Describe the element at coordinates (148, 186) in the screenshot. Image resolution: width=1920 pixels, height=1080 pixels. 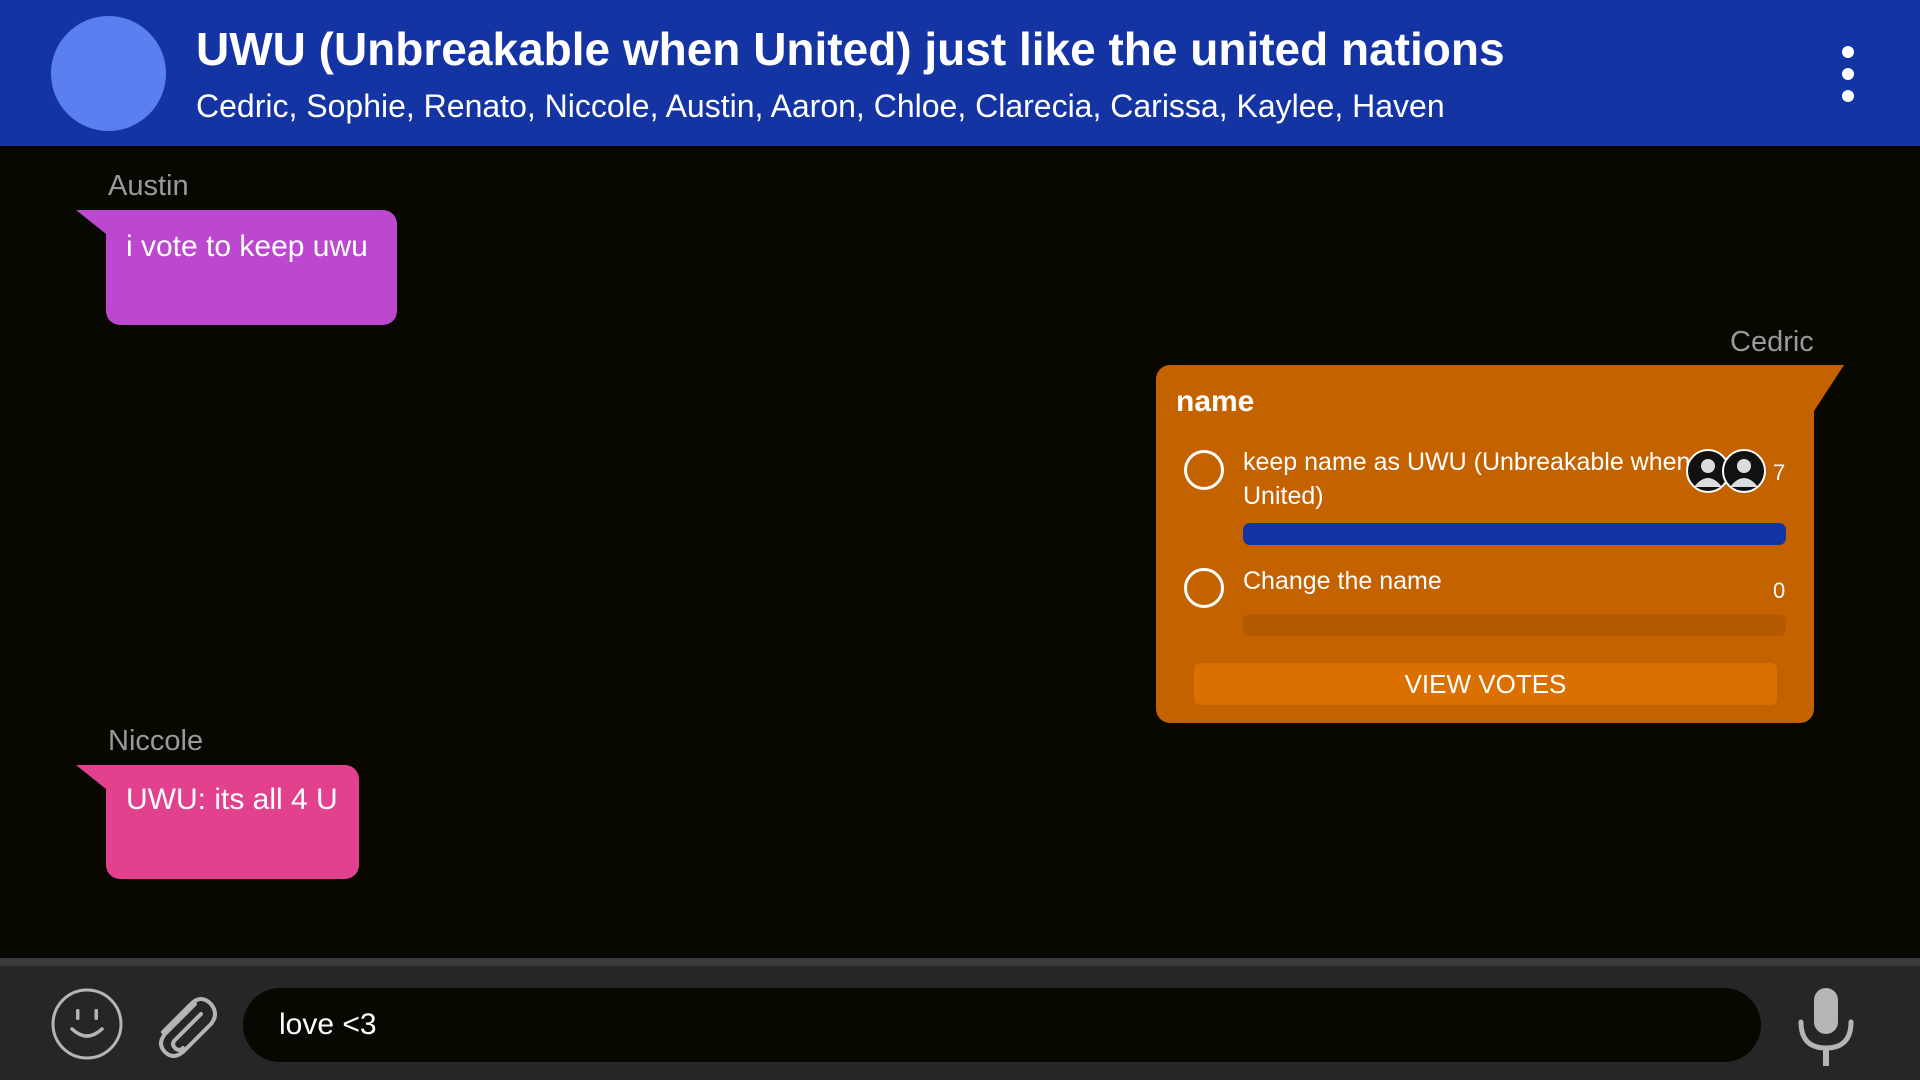
I see `message-sender: Austin` at that location.